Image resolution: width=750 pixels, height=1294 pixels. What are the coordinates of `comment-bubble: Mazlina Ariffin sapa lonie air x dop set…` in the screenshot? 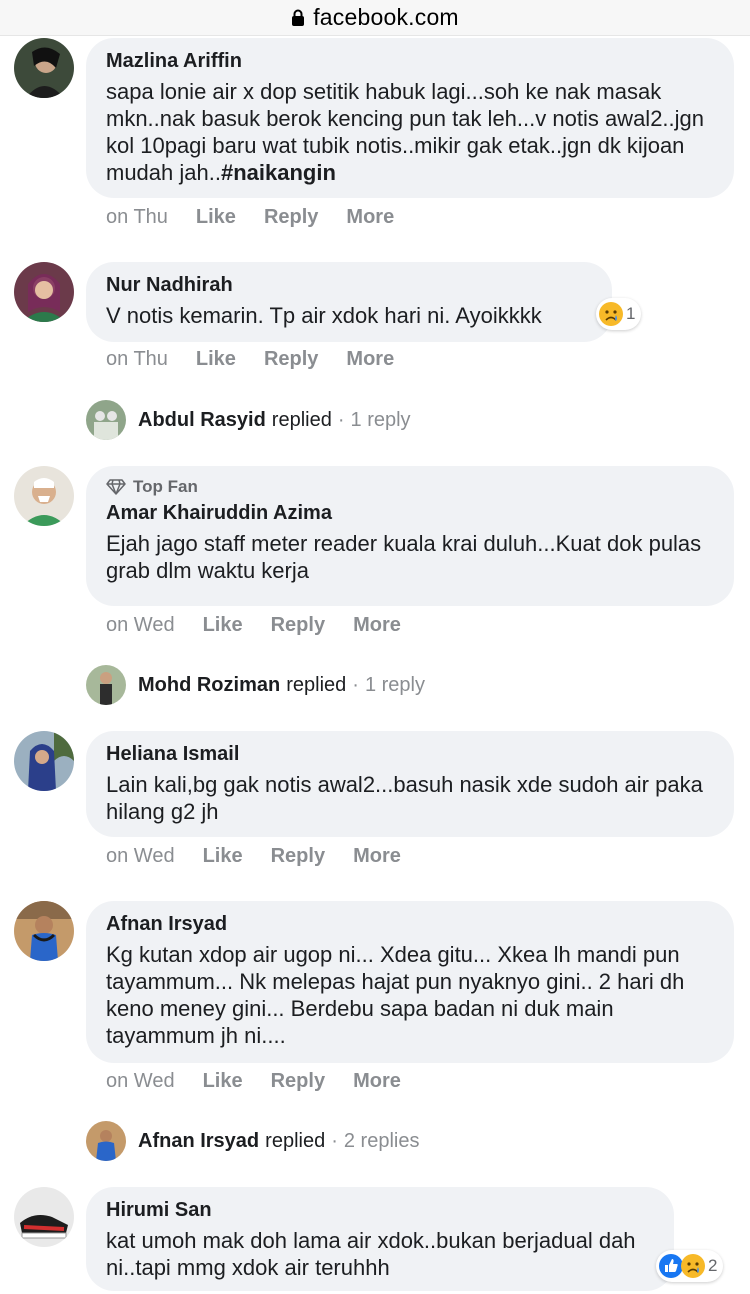 It's located at (410, 118).